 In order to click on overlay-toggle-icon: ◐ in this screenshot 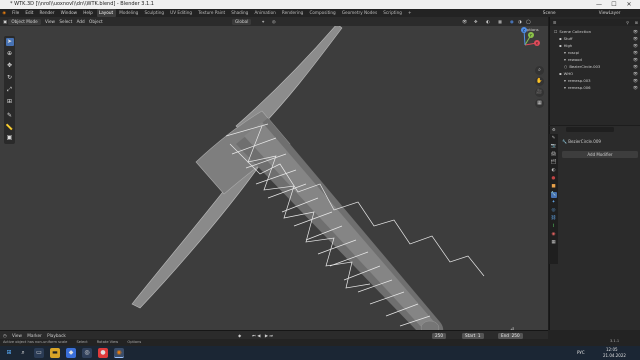, I will do `click(488, 21)`.